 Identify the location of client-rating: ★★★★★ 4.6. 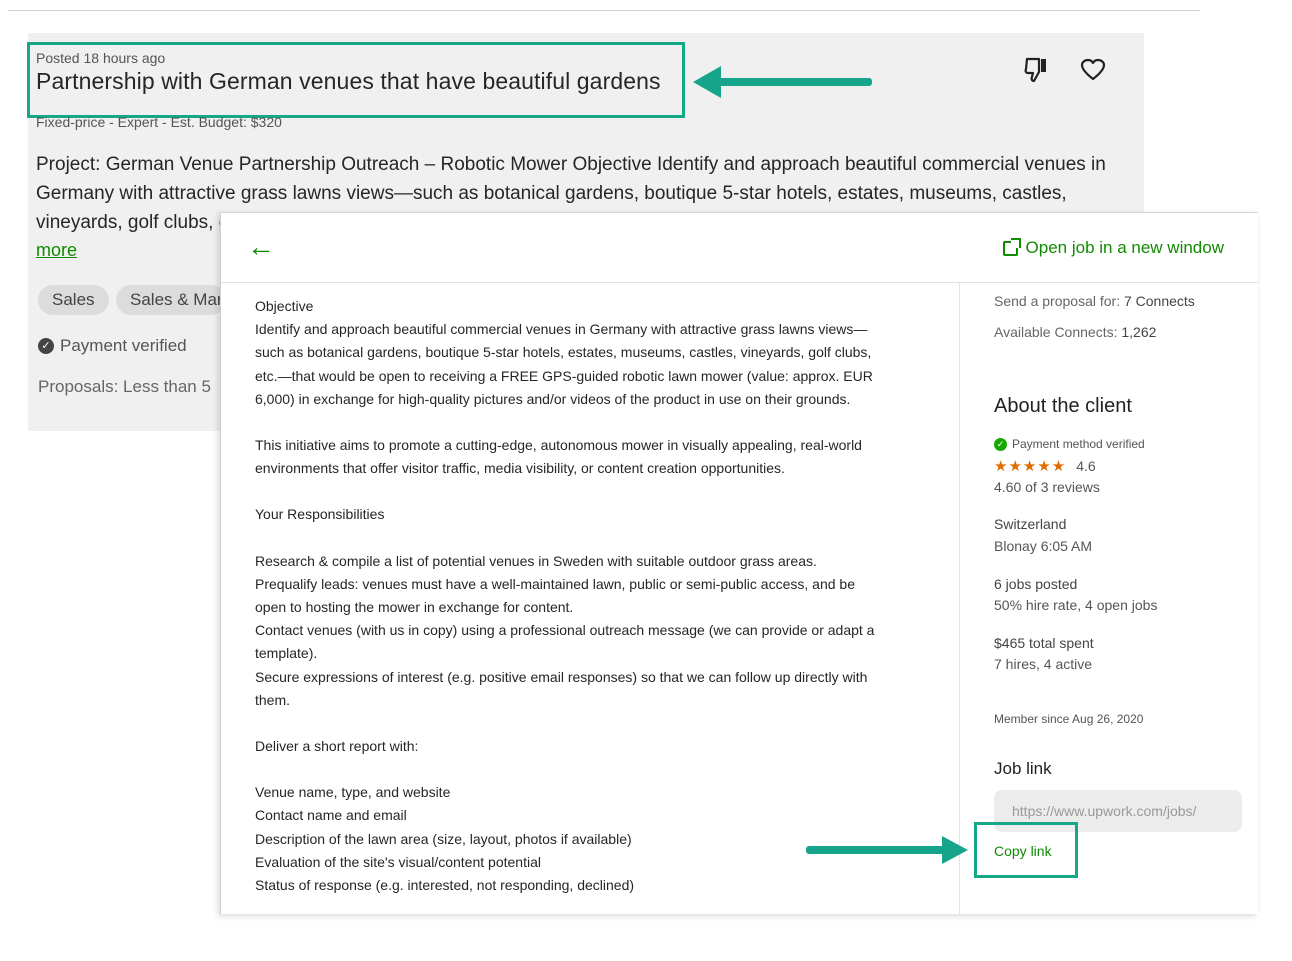
(1045, 466).